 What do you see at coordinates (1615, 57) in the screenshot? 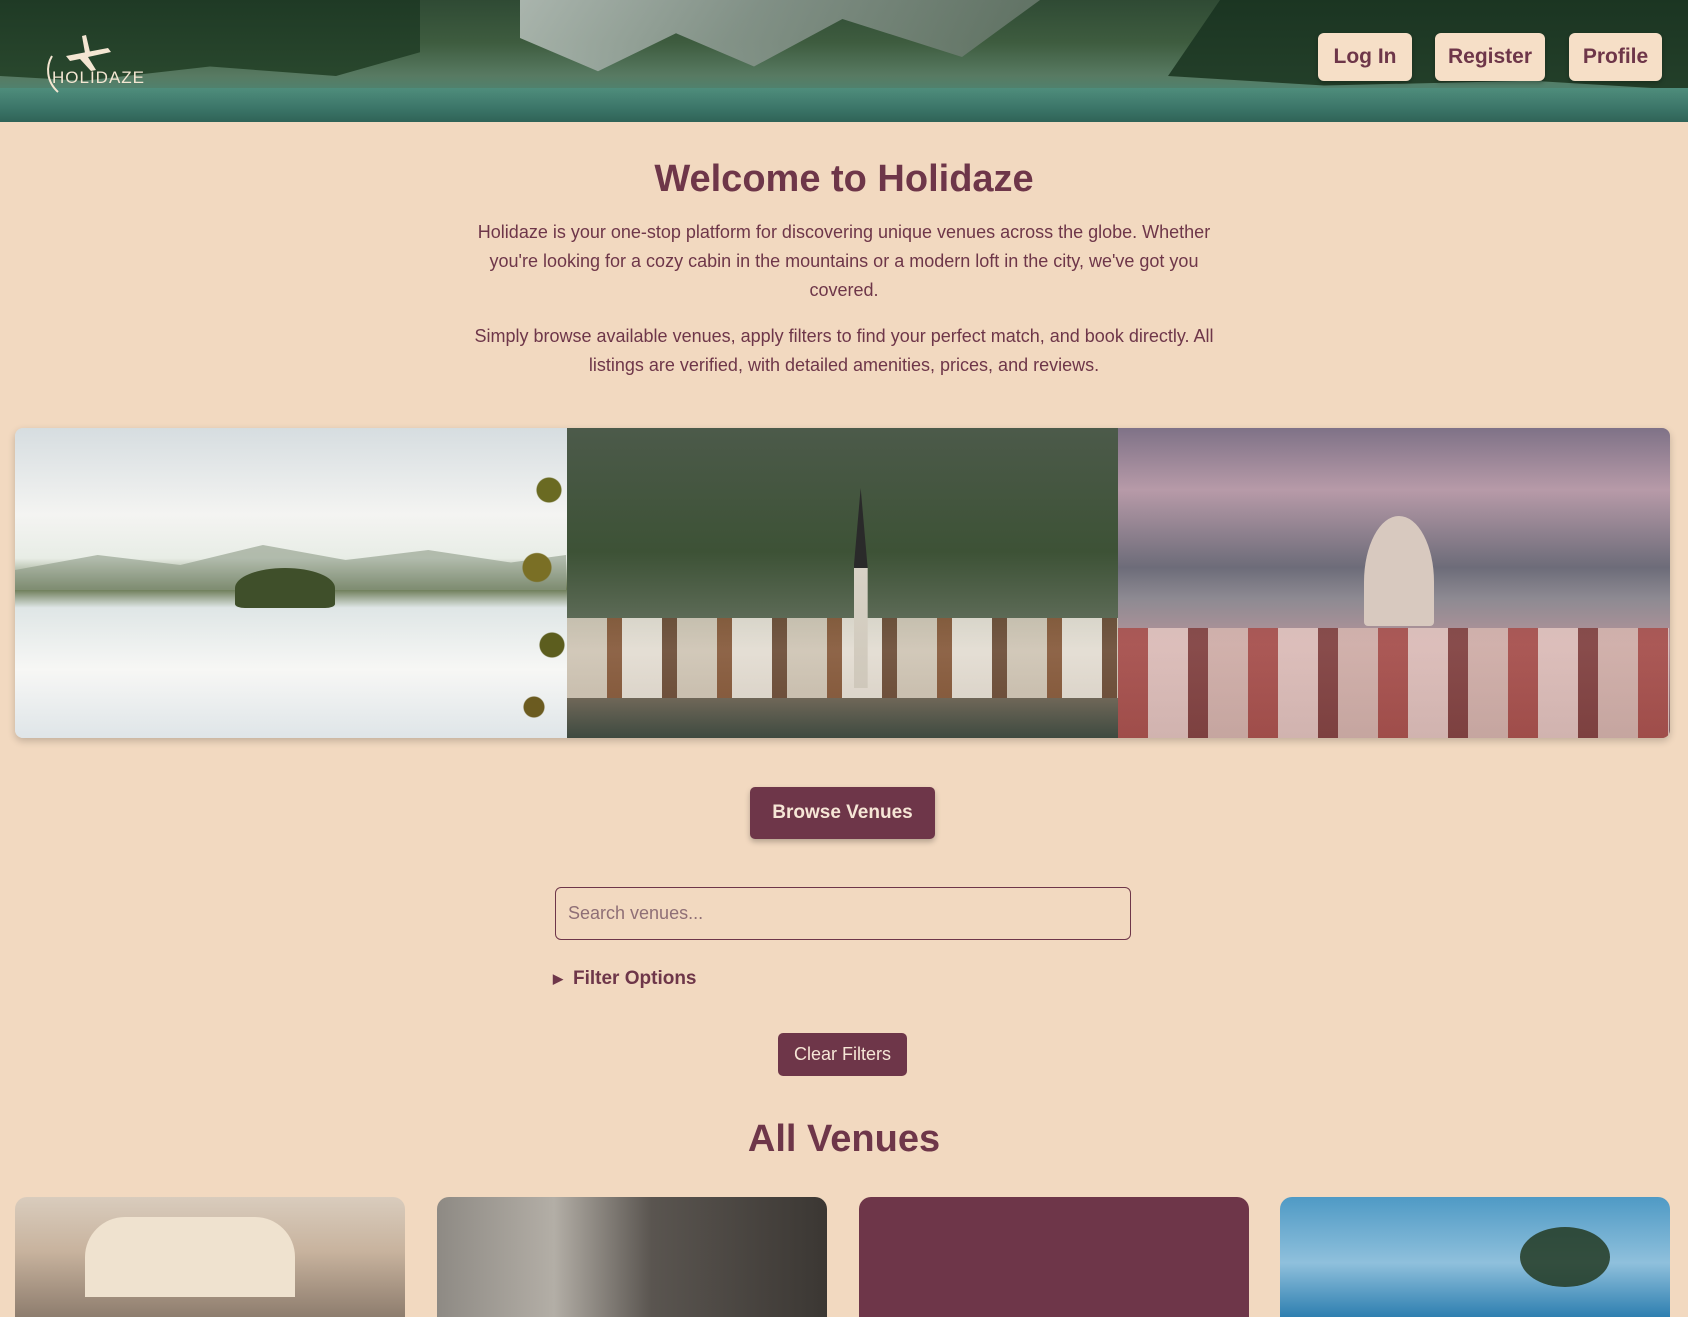
I see `profile-button: Profile` at bounding box center [1615, 57].